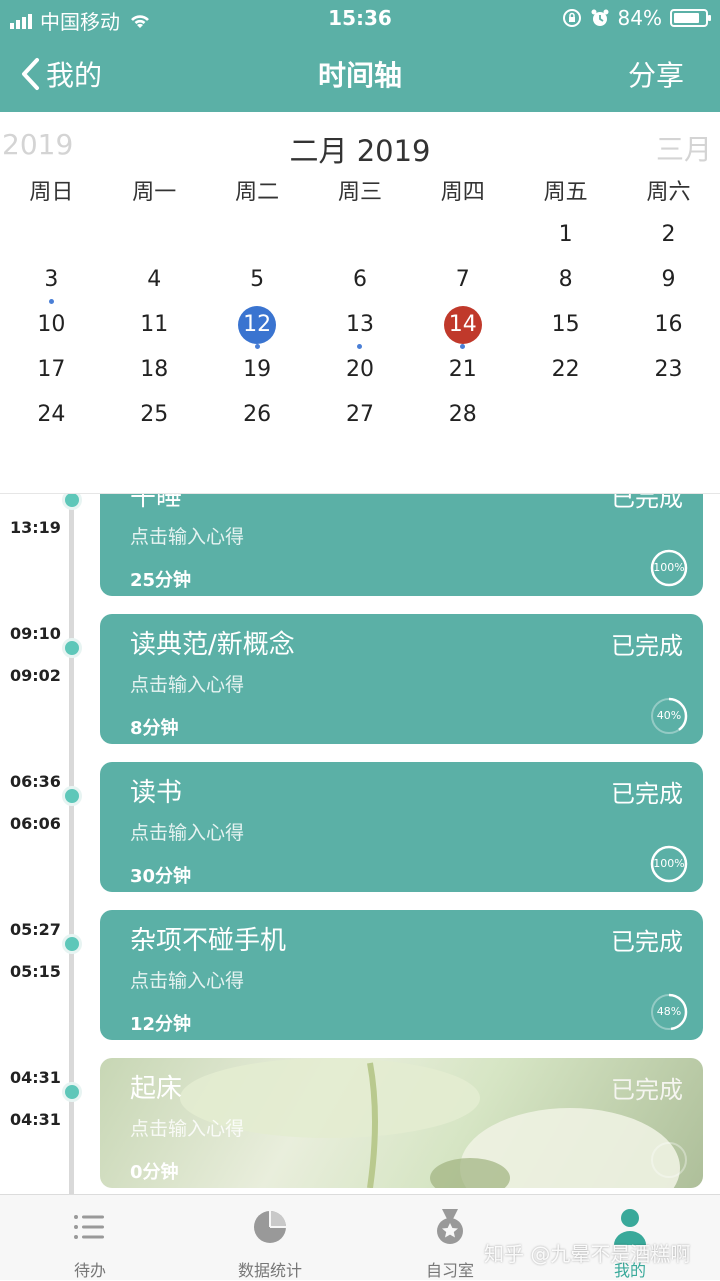 This screenshot has width=720, height=1281. I want to click on calendar-day: 27, so click(360, 418).